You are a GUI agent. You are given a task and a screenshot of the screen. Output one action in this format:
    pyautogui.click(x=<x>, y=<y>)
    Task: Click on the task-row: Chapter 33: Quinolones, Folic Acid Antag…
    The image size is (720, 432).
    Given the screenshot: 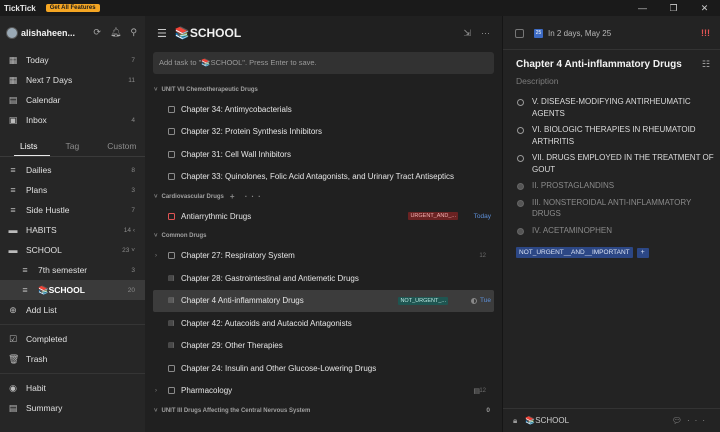 What is the action you would take?
    pyautogui.click(x=323, y=177)
    